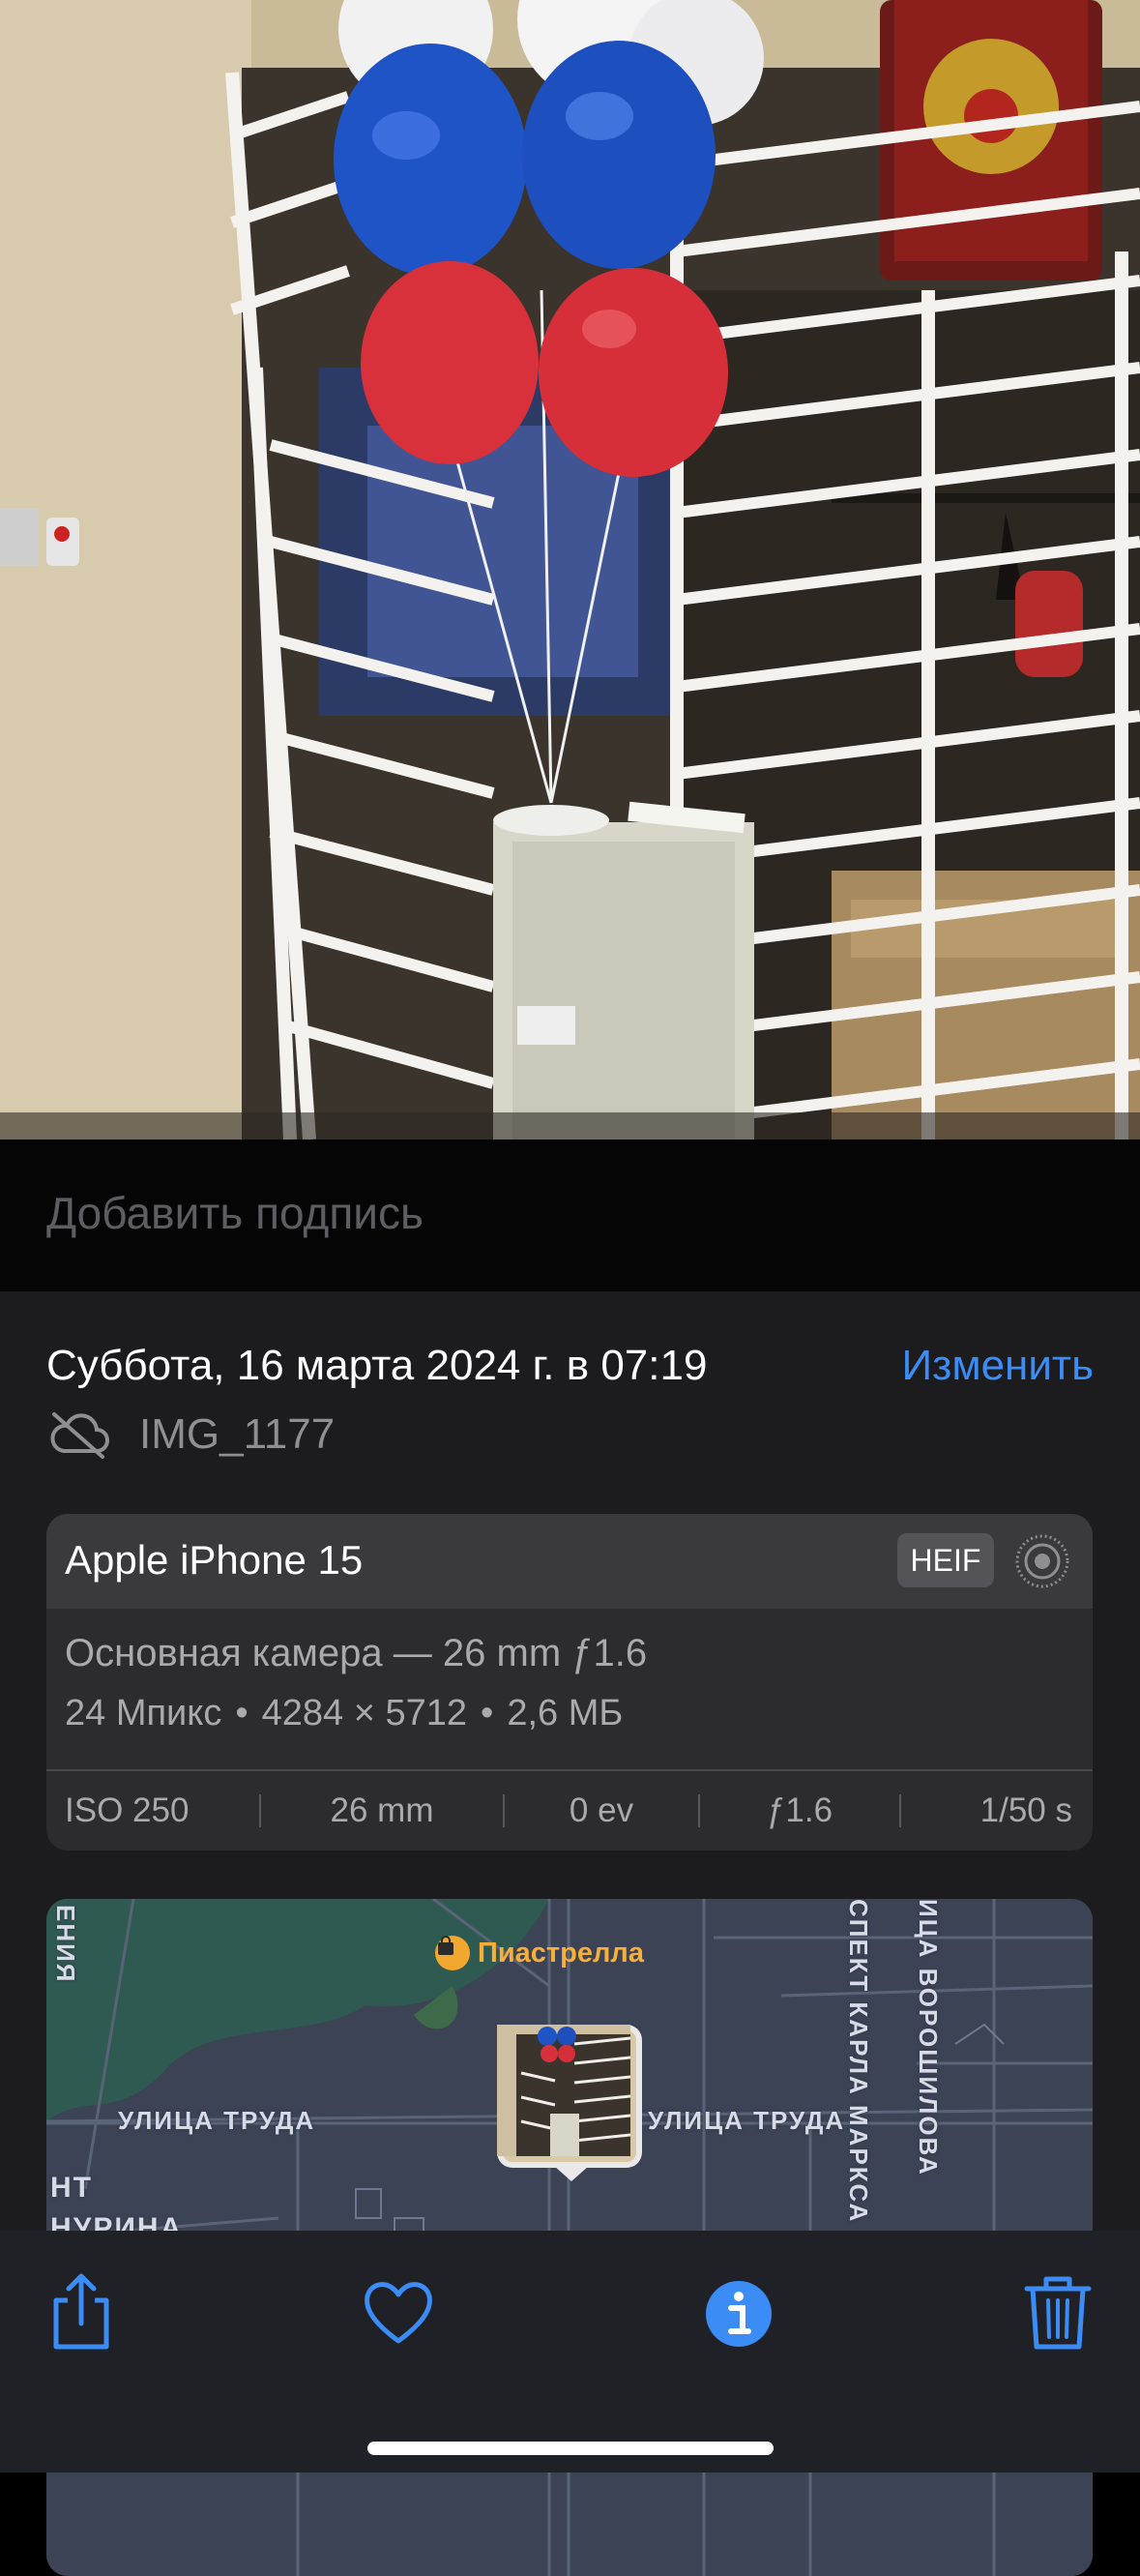 The height and width of the screenshot is (2576, 1140). What do you see at coordinates (1057, 2312) in the screenshot?
I see `trash-icon` at bounding box center [1057, 2312].